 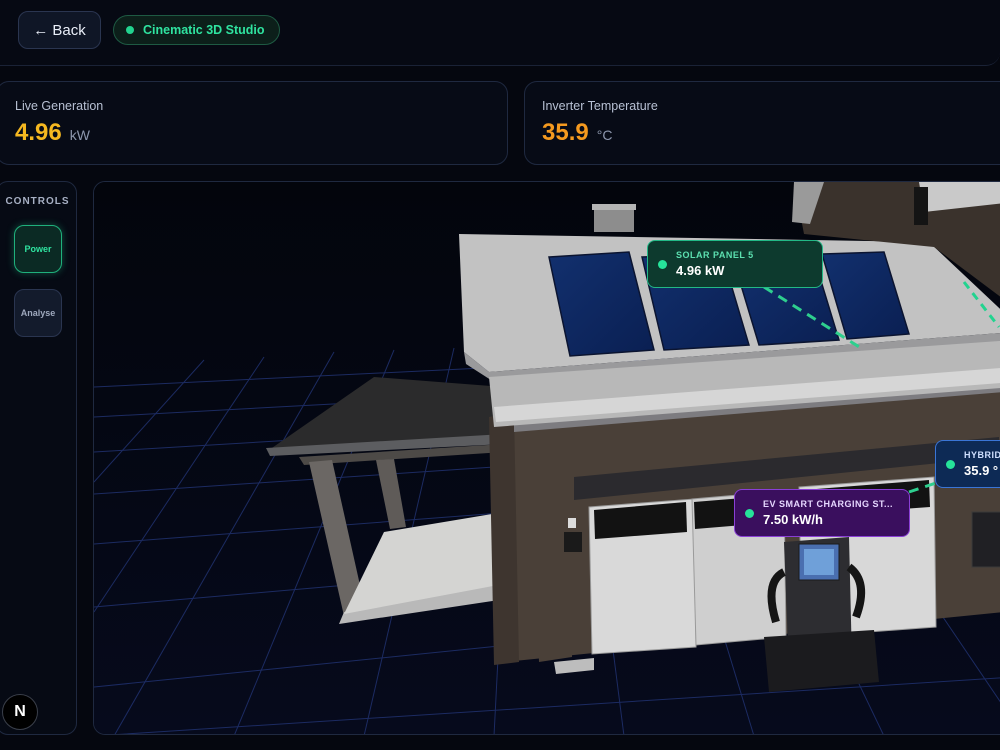 What do you see at coordinates (700, 270) in the screenshot?
I see `solar-tag-value: 4.96 kW` at bounding box center [700, 270].